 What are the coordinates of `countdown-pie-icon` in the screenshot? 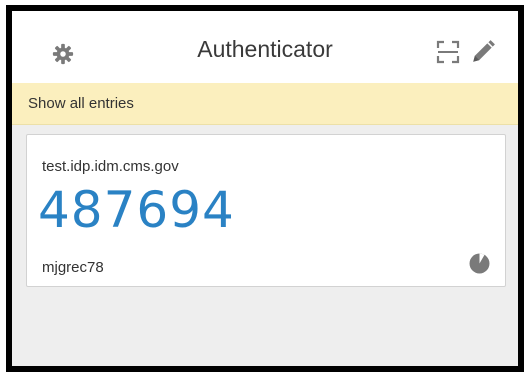 It's located at (479, 263).